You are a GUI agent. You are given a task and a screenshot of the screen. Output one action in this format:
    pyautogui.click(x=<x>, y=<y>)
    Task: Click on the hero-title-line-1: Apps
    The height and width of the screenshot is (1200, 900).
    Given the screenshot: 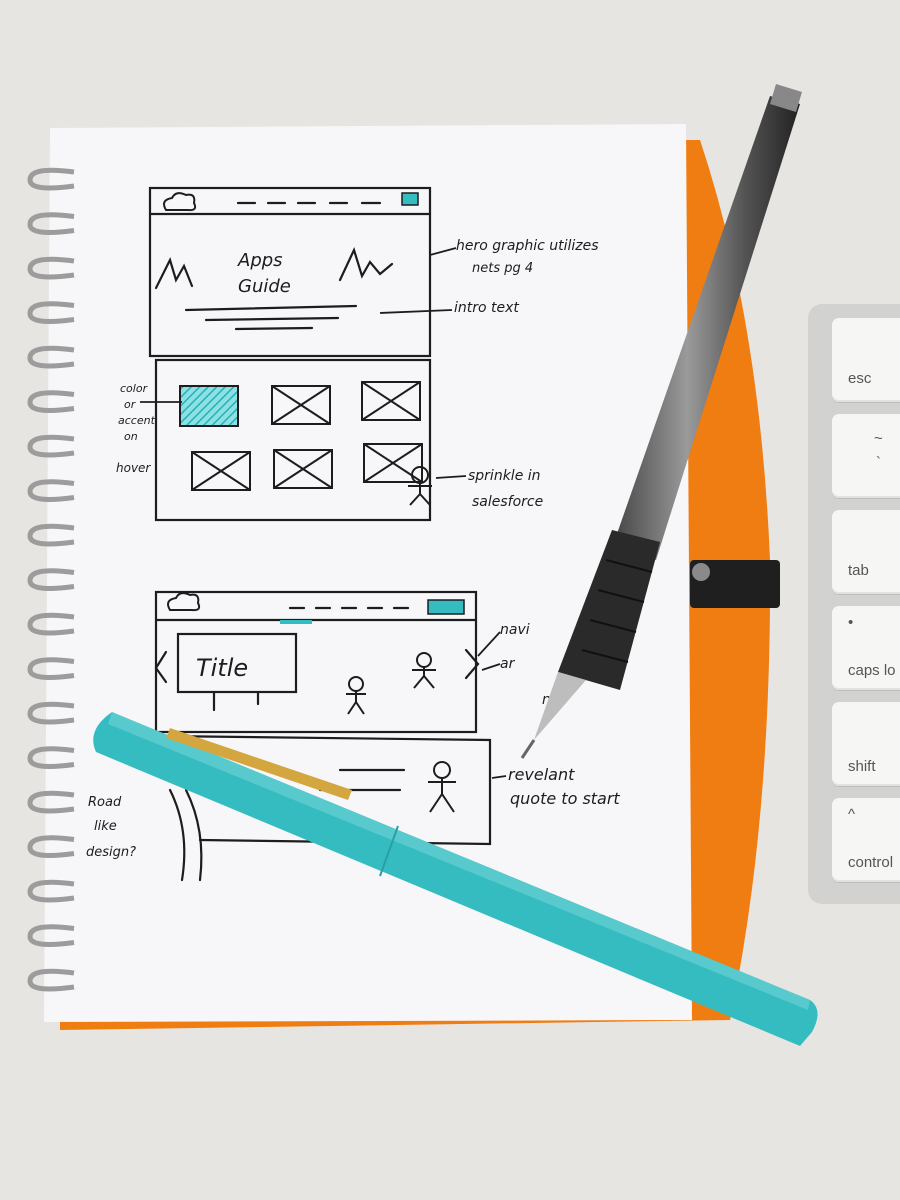 What is the action you would take?
    pyautogui.click(x=260, y=260)
    